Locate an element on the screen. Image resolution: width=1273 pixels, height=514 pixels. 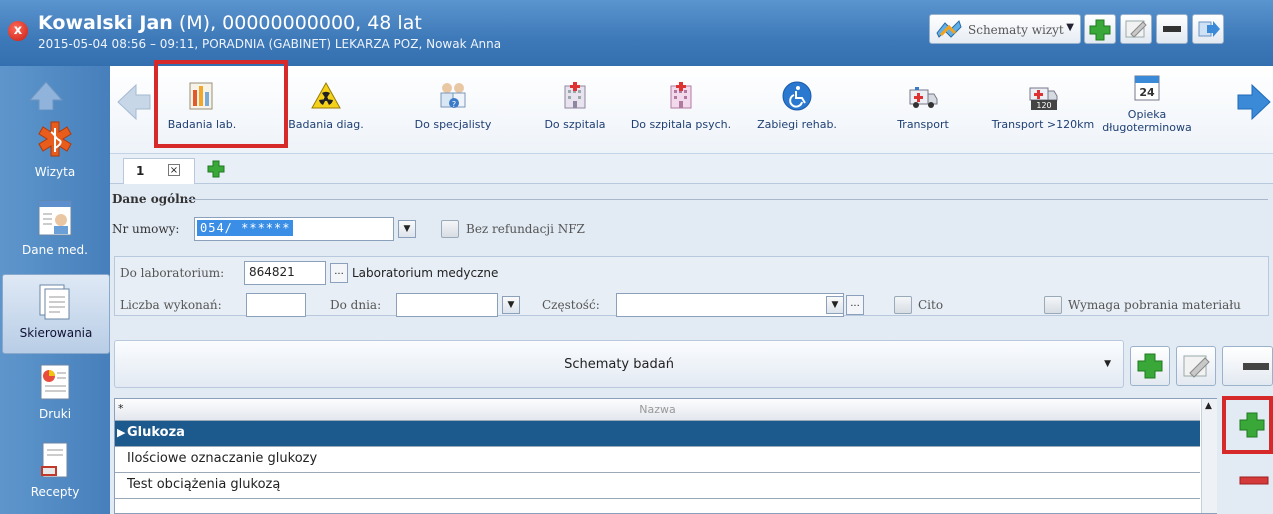
sidebar-item-label: Dane med. is located at coordinates (55, 250).